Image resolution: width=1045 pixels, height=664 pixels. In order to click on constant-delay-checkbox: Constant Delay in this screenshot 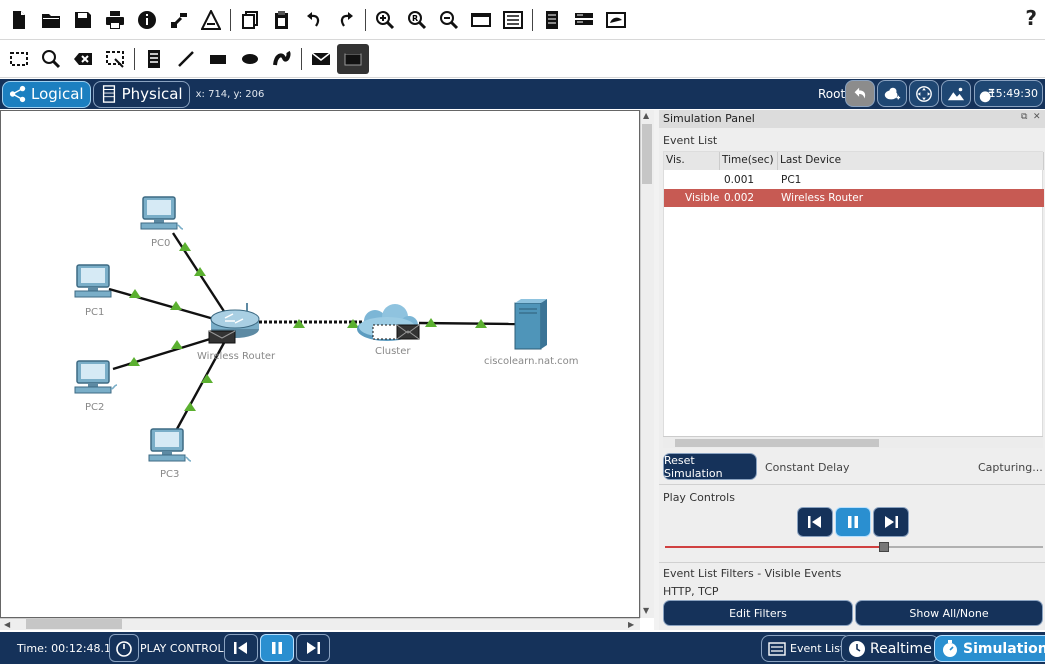, I will do `click(807, 467)`.